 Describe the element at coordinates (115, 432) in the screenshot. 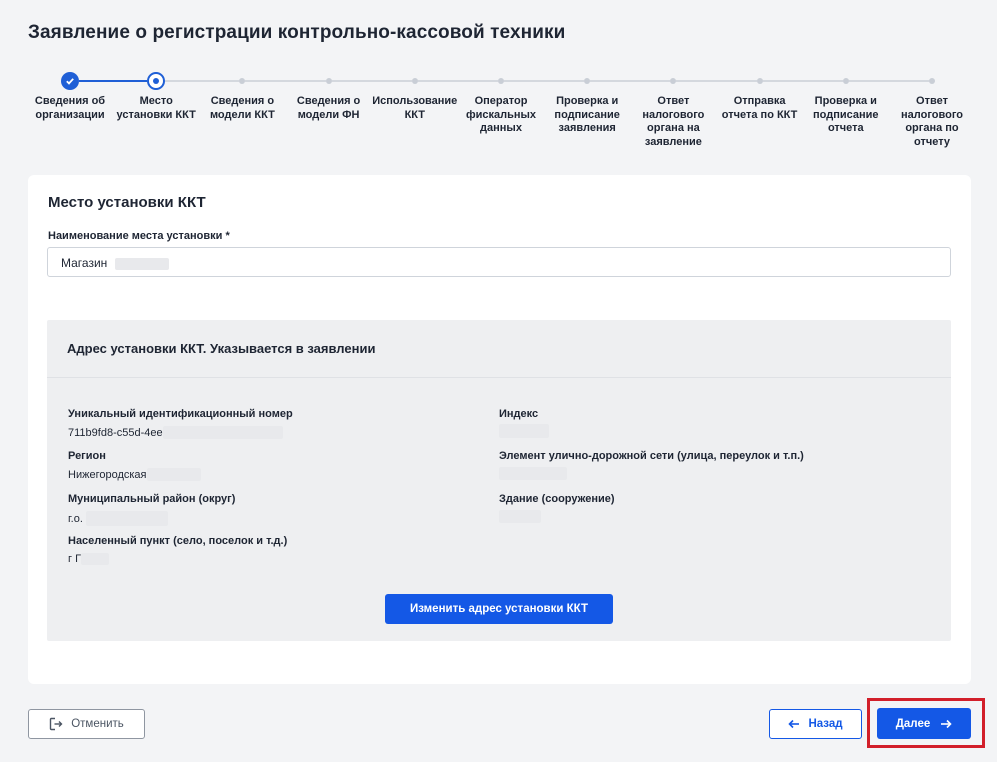

I see `uid-value: 711b9fd8-c55d-4ee` at that location.